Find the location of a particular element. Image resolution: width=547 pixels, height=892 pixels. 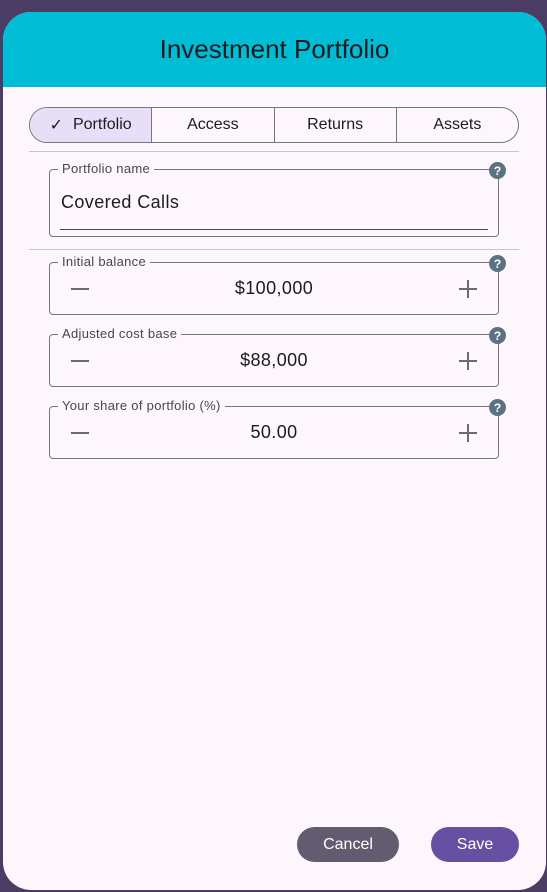

tab-assets: Assets is located at coordinates (456, 125).